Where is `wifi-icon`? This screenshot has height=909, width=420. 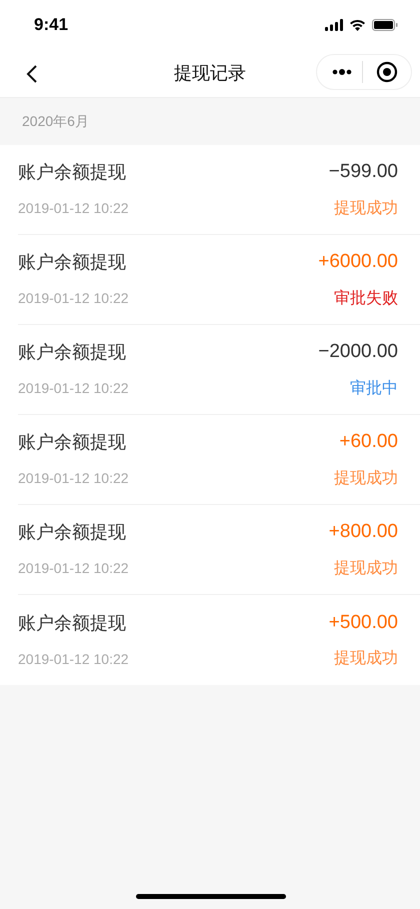
wifi-icon is located at coordinates (357, 25).